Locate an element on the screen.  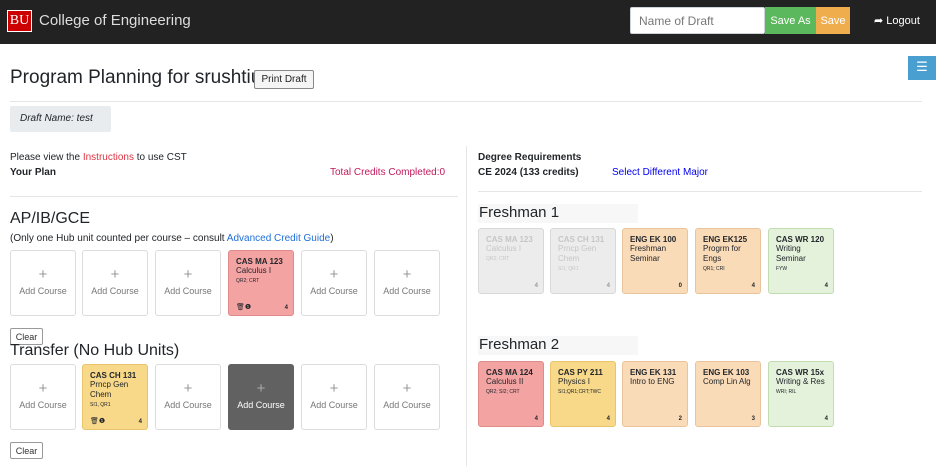
course-code: CAS PY 211 is located at coordinates (580, 372).